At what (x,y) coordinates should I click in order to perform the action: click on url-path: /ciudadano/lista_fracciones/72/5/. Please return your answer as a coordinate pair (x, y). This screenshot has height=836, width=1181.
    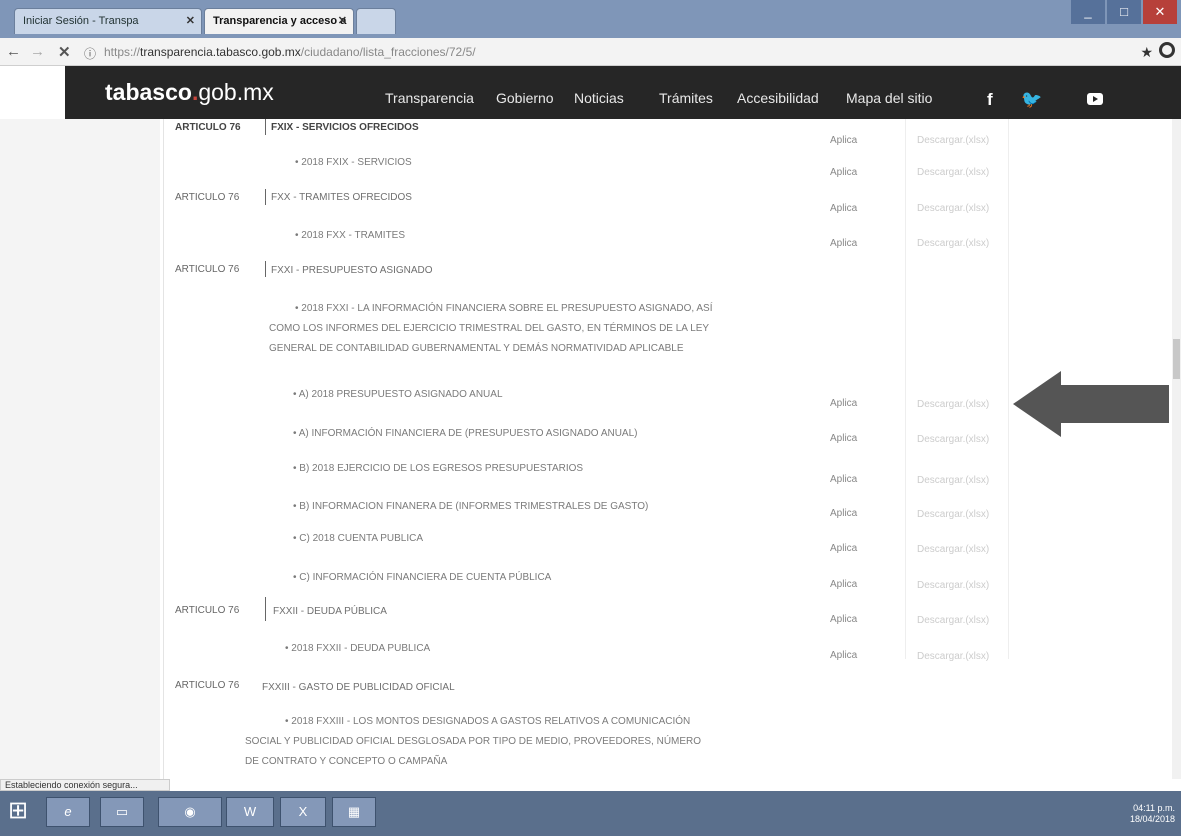
    Looking at the image, I should click on (388, 52).